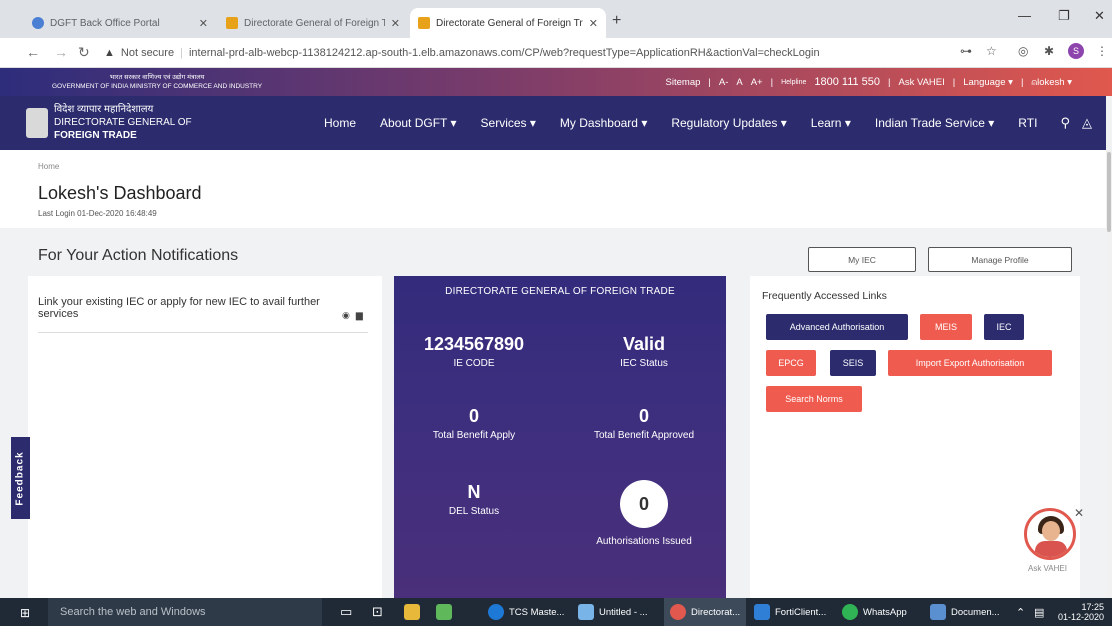 The height and width of the screenshot is (626, 1112). I want to click on font-decrease-button: A-, so click(724, 82).